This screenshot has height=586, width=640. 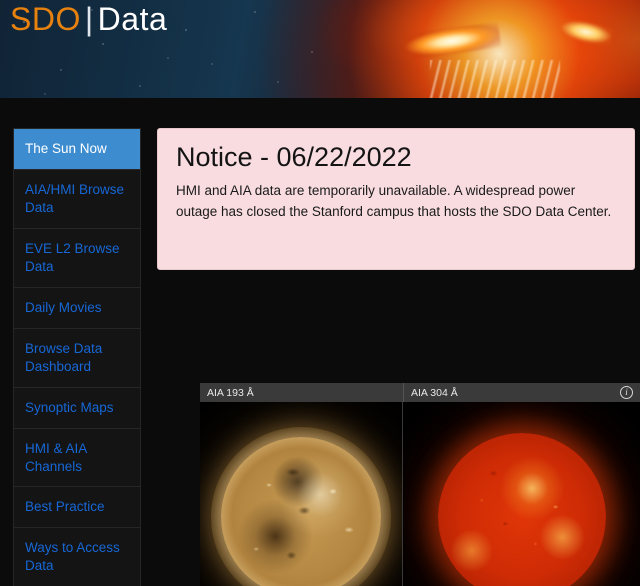 What do you see at coordinates (77, 149) in the screenshot?
I see `sidebar-item-the-sun-now: The Sun Now` at bounding box center [77, 149].